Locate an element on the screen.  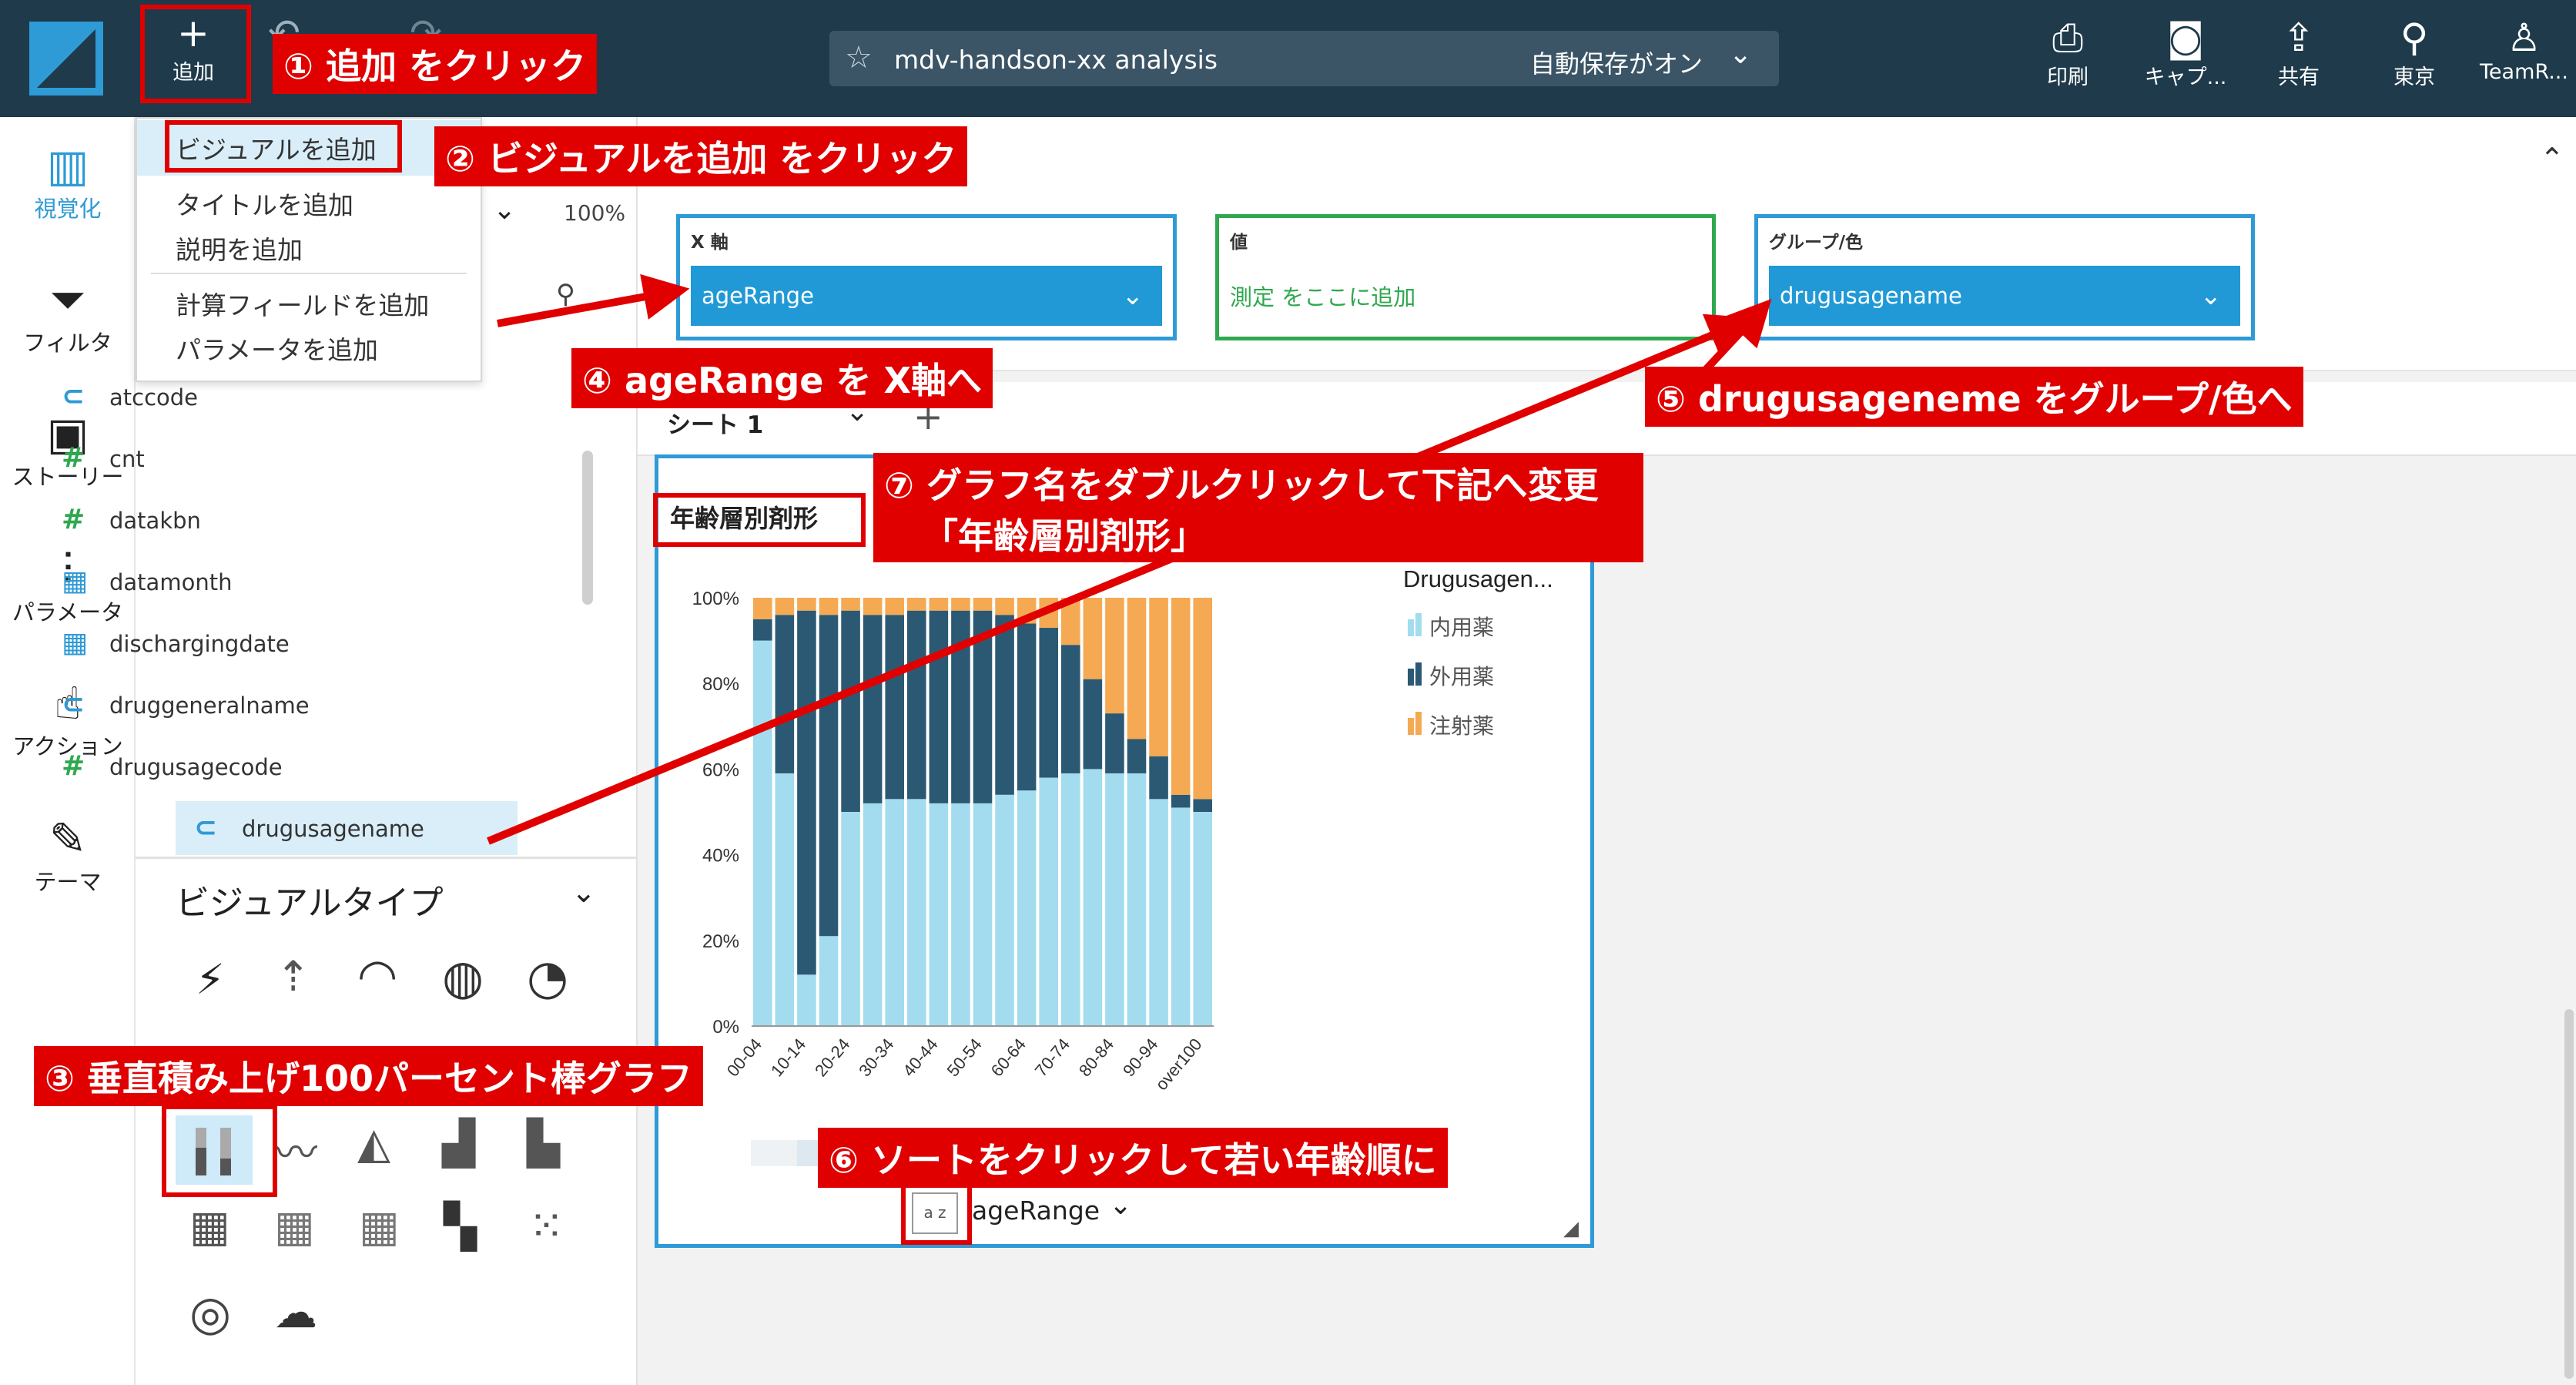
annotation-step7: ⑦ グラフ名をダブルクリックして下記へ変更 「年齢層別剤形」 is located at coordinates (1258, 507).